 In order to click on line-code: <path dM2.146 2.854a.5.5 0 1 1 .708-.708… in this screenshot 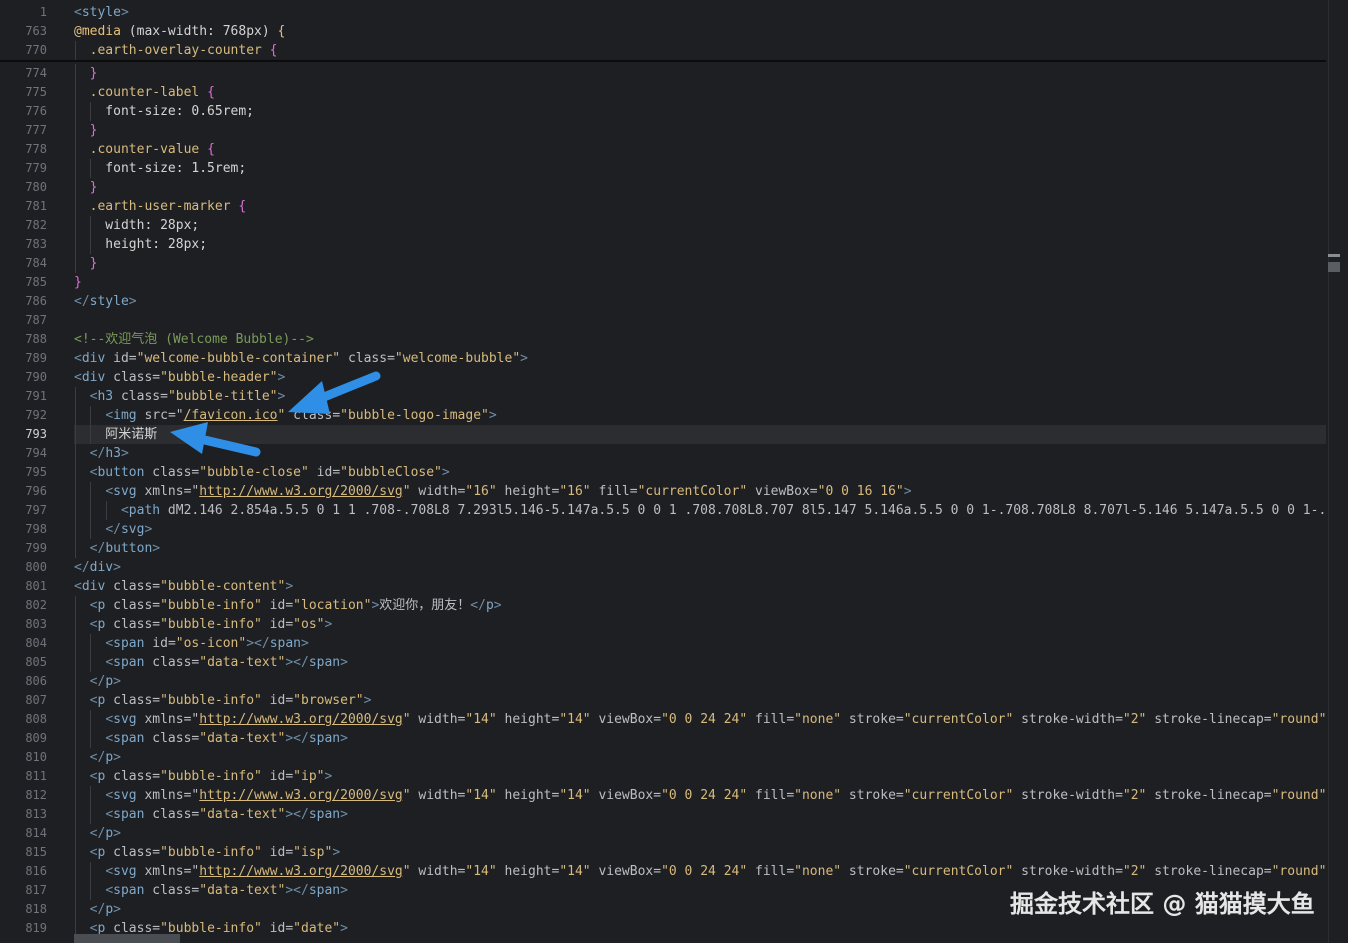, I will do `click(700, 510)`.